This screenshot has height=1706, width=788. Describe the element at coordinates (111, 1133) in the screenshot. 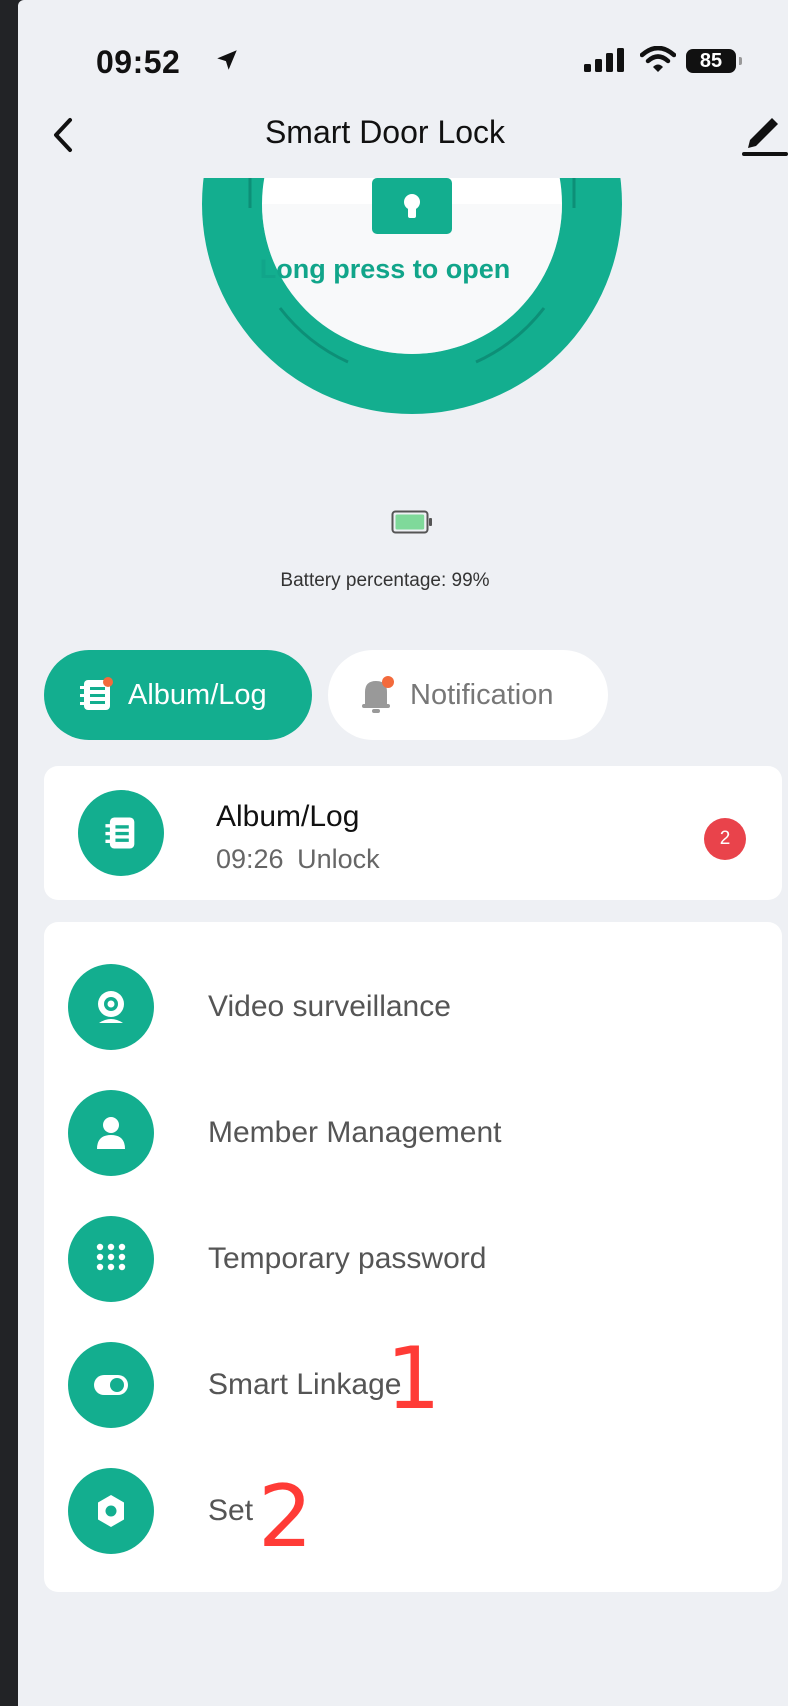

I see `person-icon` at that location.